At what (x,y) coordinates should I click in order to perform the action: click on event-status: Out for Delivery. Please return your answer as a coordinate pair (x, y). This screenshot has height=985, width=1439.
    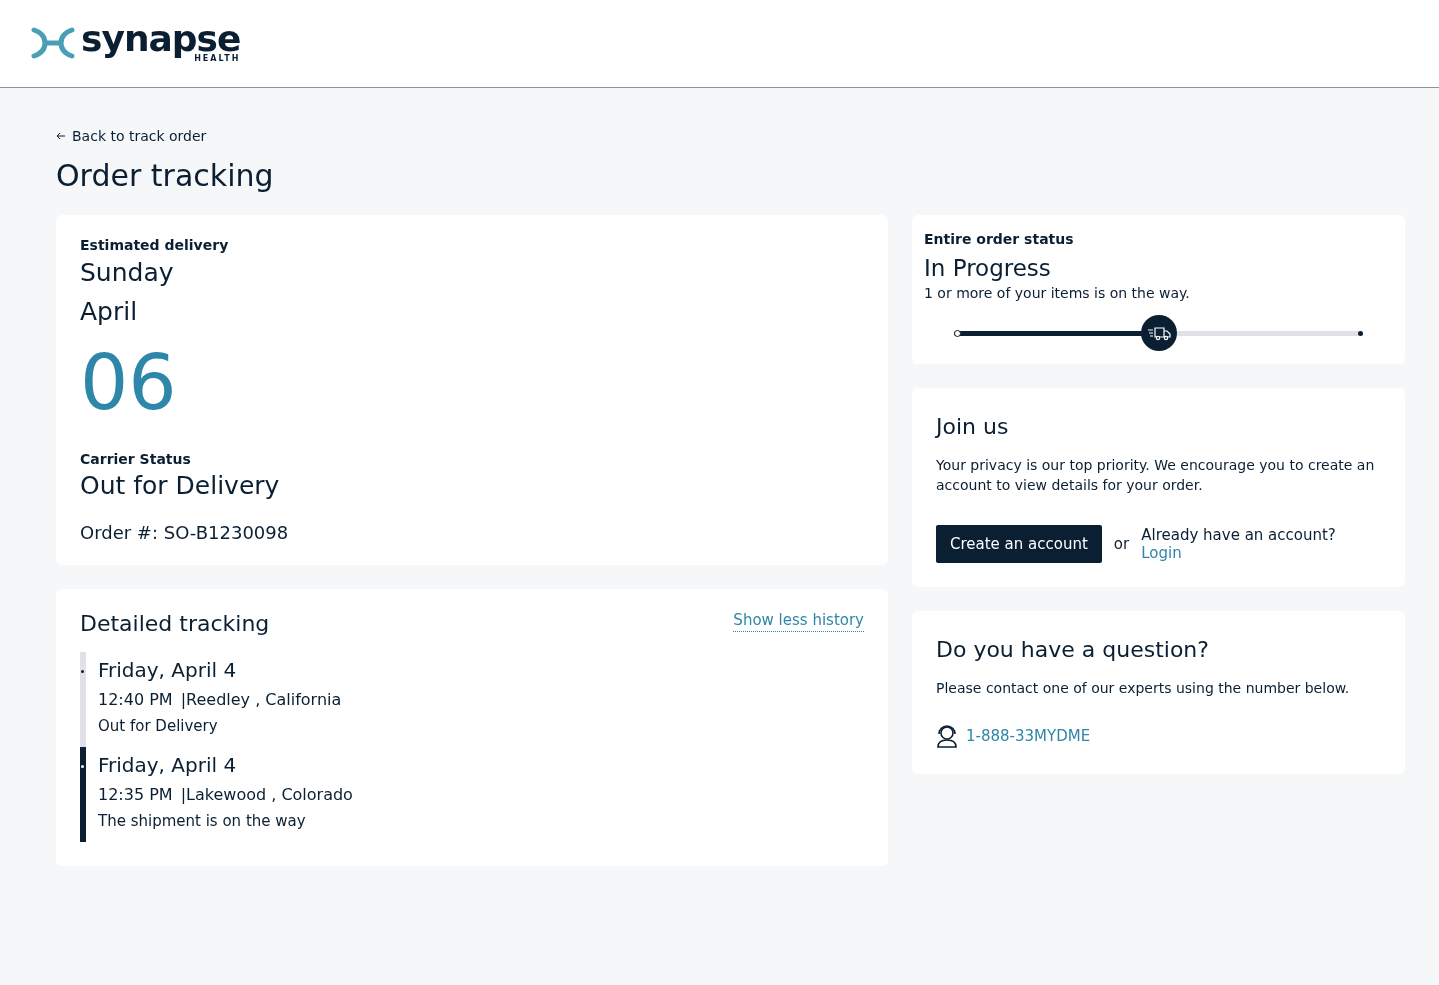
    Looking at the image, I should click on (158, 726).